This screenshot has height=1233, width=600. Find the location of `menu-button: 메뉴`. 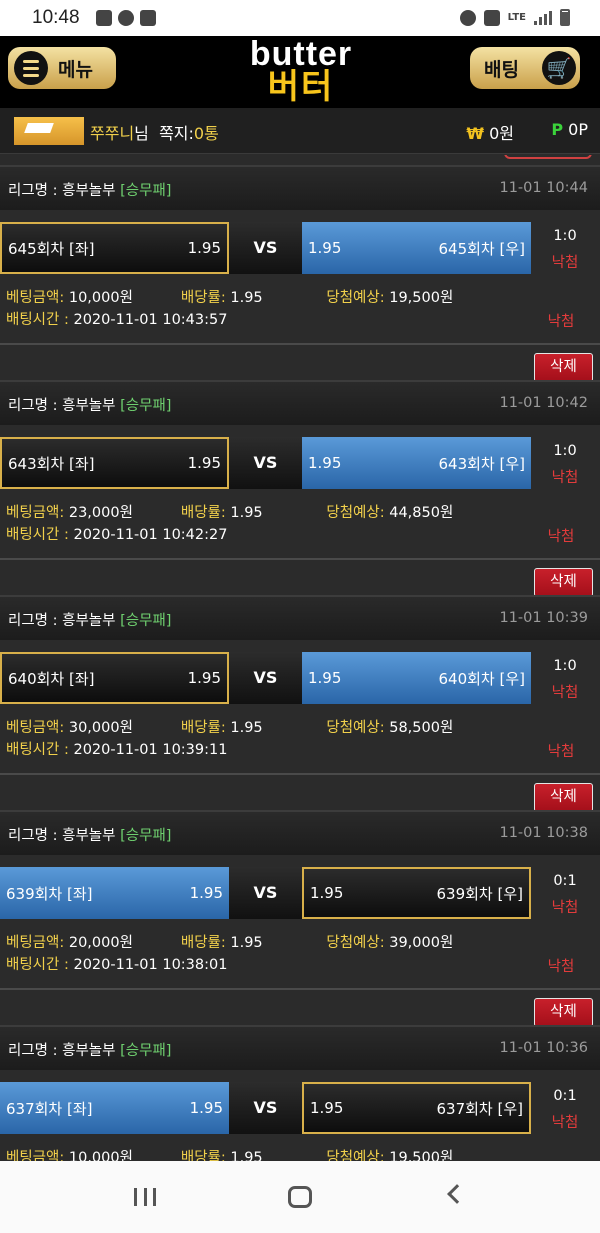

menu-button: 메뉴 is located at coordinates (62, 68).